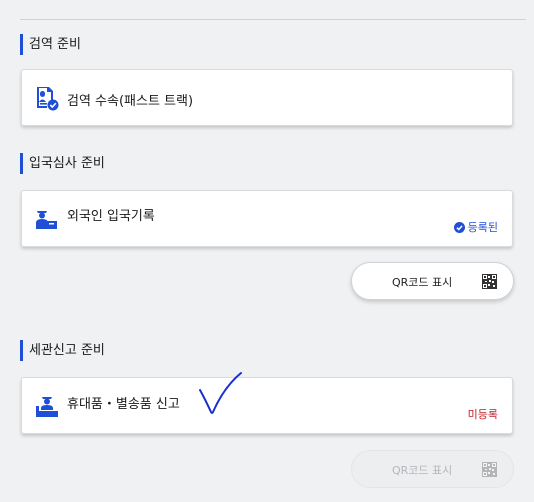 Image resolution: width=534 pixels, height=502 pixels. I want to click on hand-drawn-check-mark-icon, so click(220, 393).